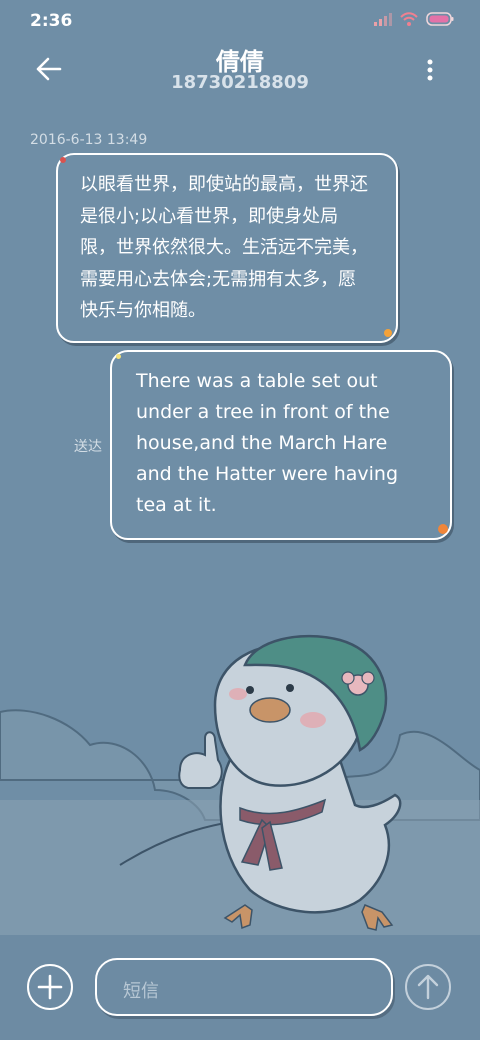 This screenshot has height=1040, width=480. Describe the element at coordinates (430, 70) in the screenshot. I see `more-vert-icon` at that location.